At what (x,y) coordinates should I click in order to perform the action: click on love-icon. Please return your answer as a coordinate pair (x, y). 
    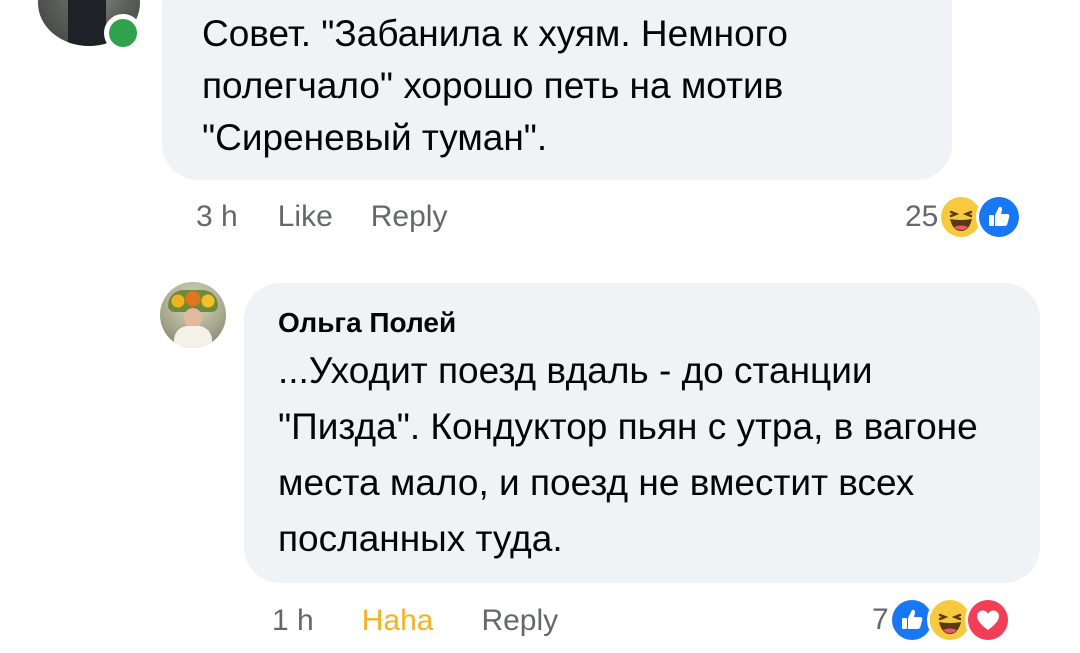
    Looking at the image, I should click on (987, 620).